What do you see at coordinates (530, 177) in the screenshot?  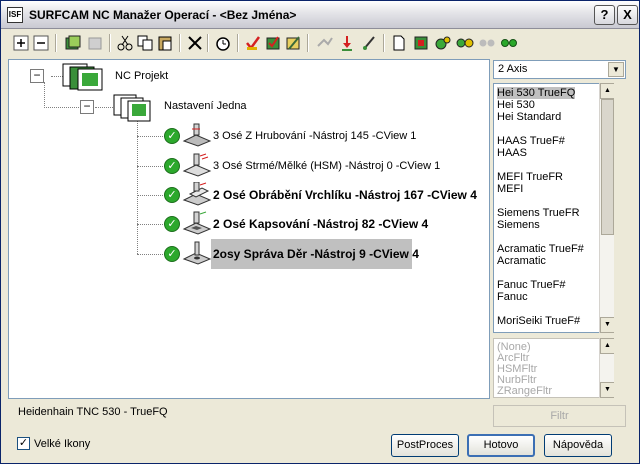 I see `post-list-item: MEFI TrueFR` at bounding box center [530, 177].